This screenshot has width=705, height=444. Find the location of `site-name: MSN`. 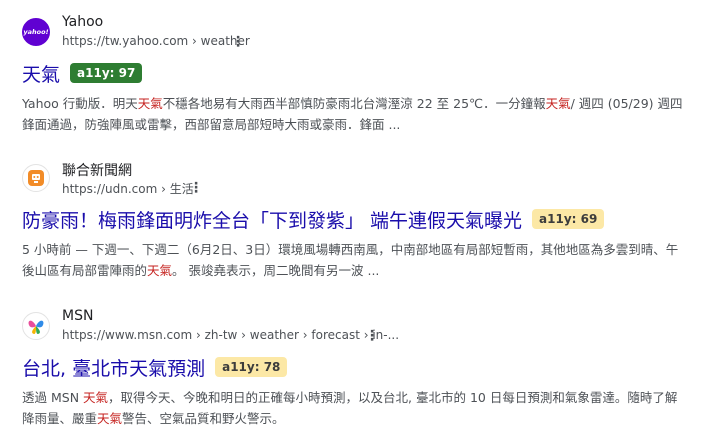

site-name: MSN is located at coordinates (78, 316).